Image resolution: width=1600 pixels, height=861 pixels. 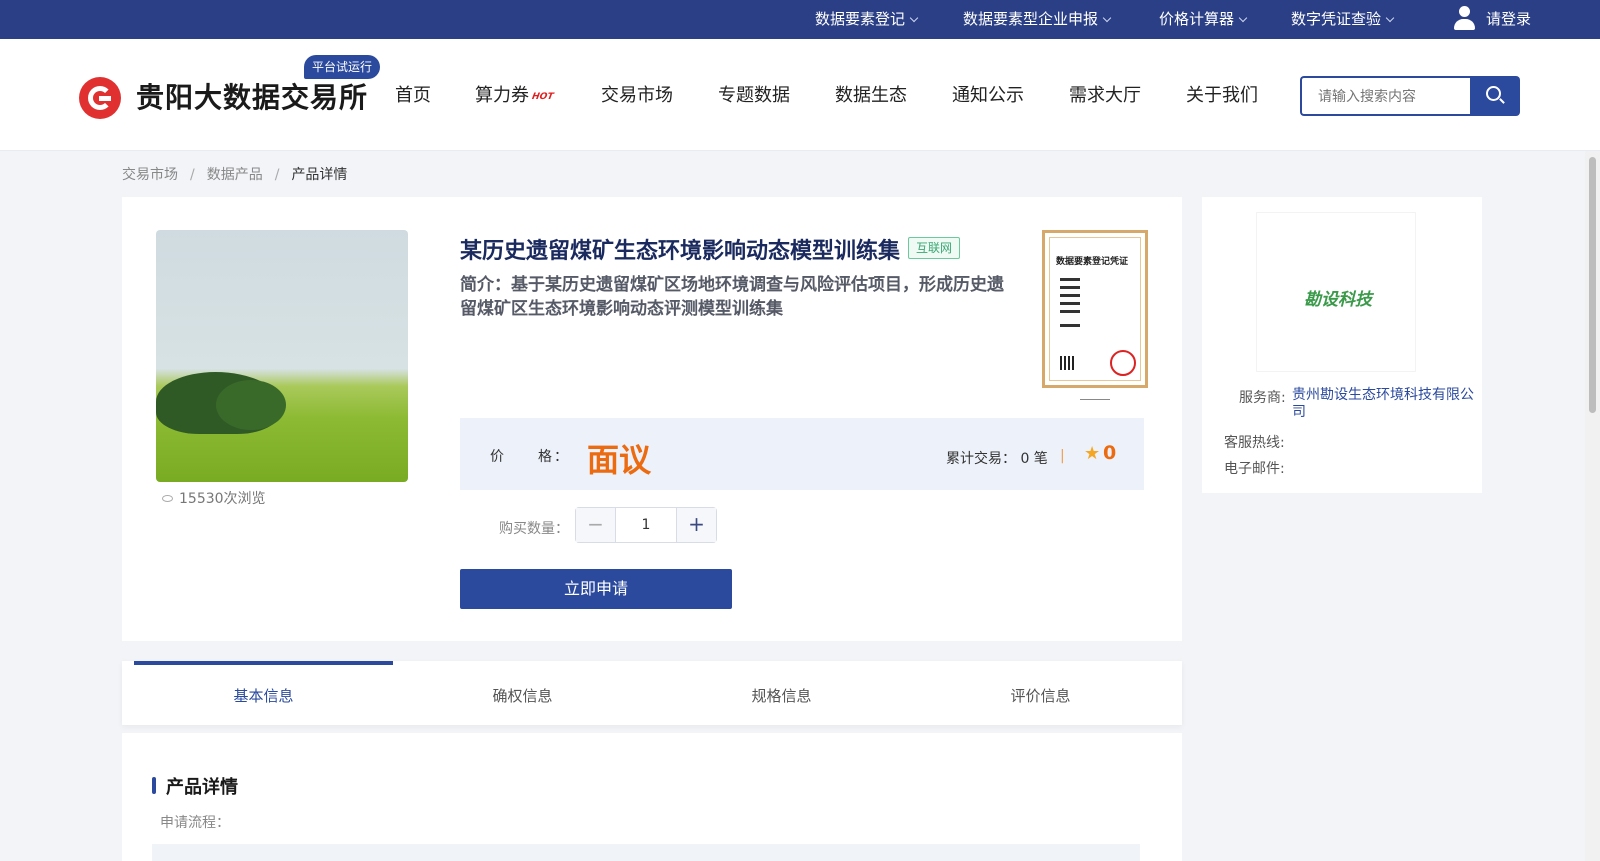 What do you see at coordinates (754, 94) in the screenshot?
I see `nav-topic-data: 专题数据` at bounding box center [754, 94].